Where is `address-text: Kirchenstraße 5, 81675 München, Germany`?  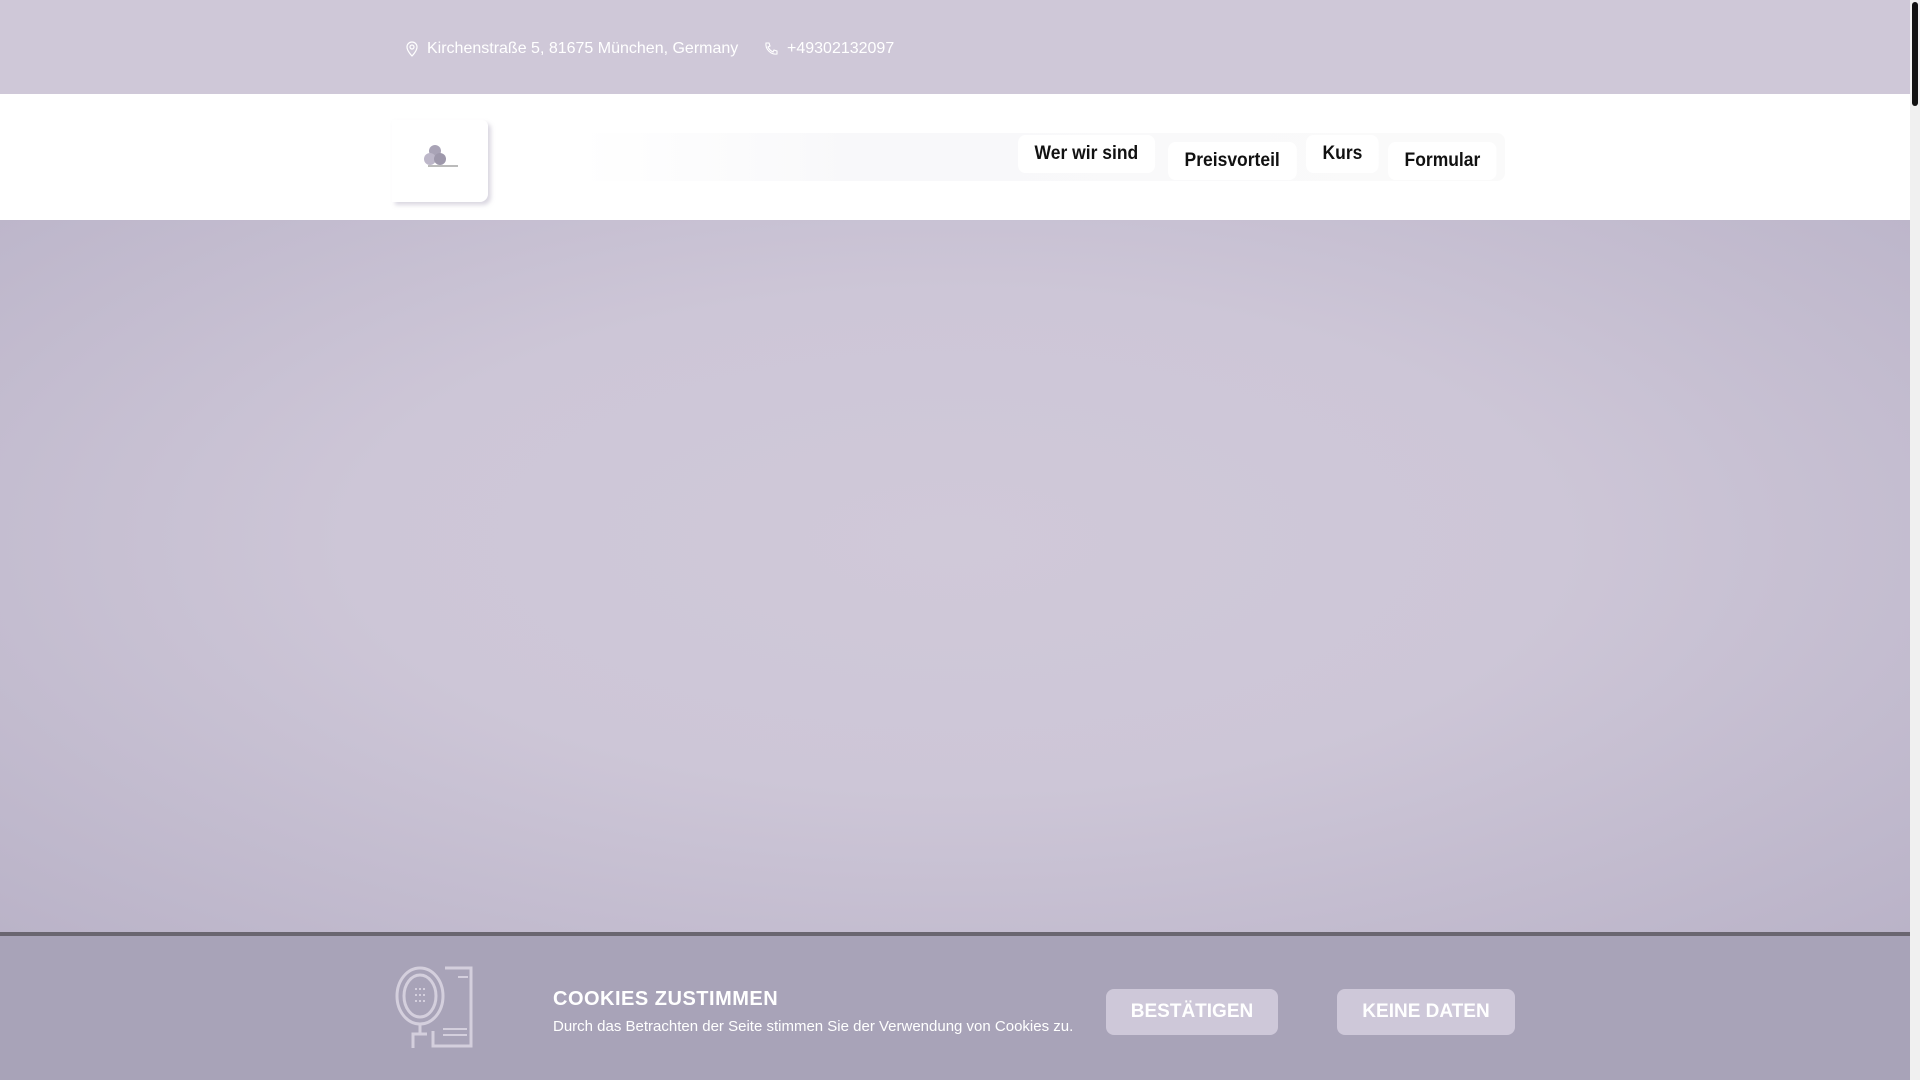
address-text: Kirchenstraße 5, 81675 München, Germany is located at coordinates (583, 48).